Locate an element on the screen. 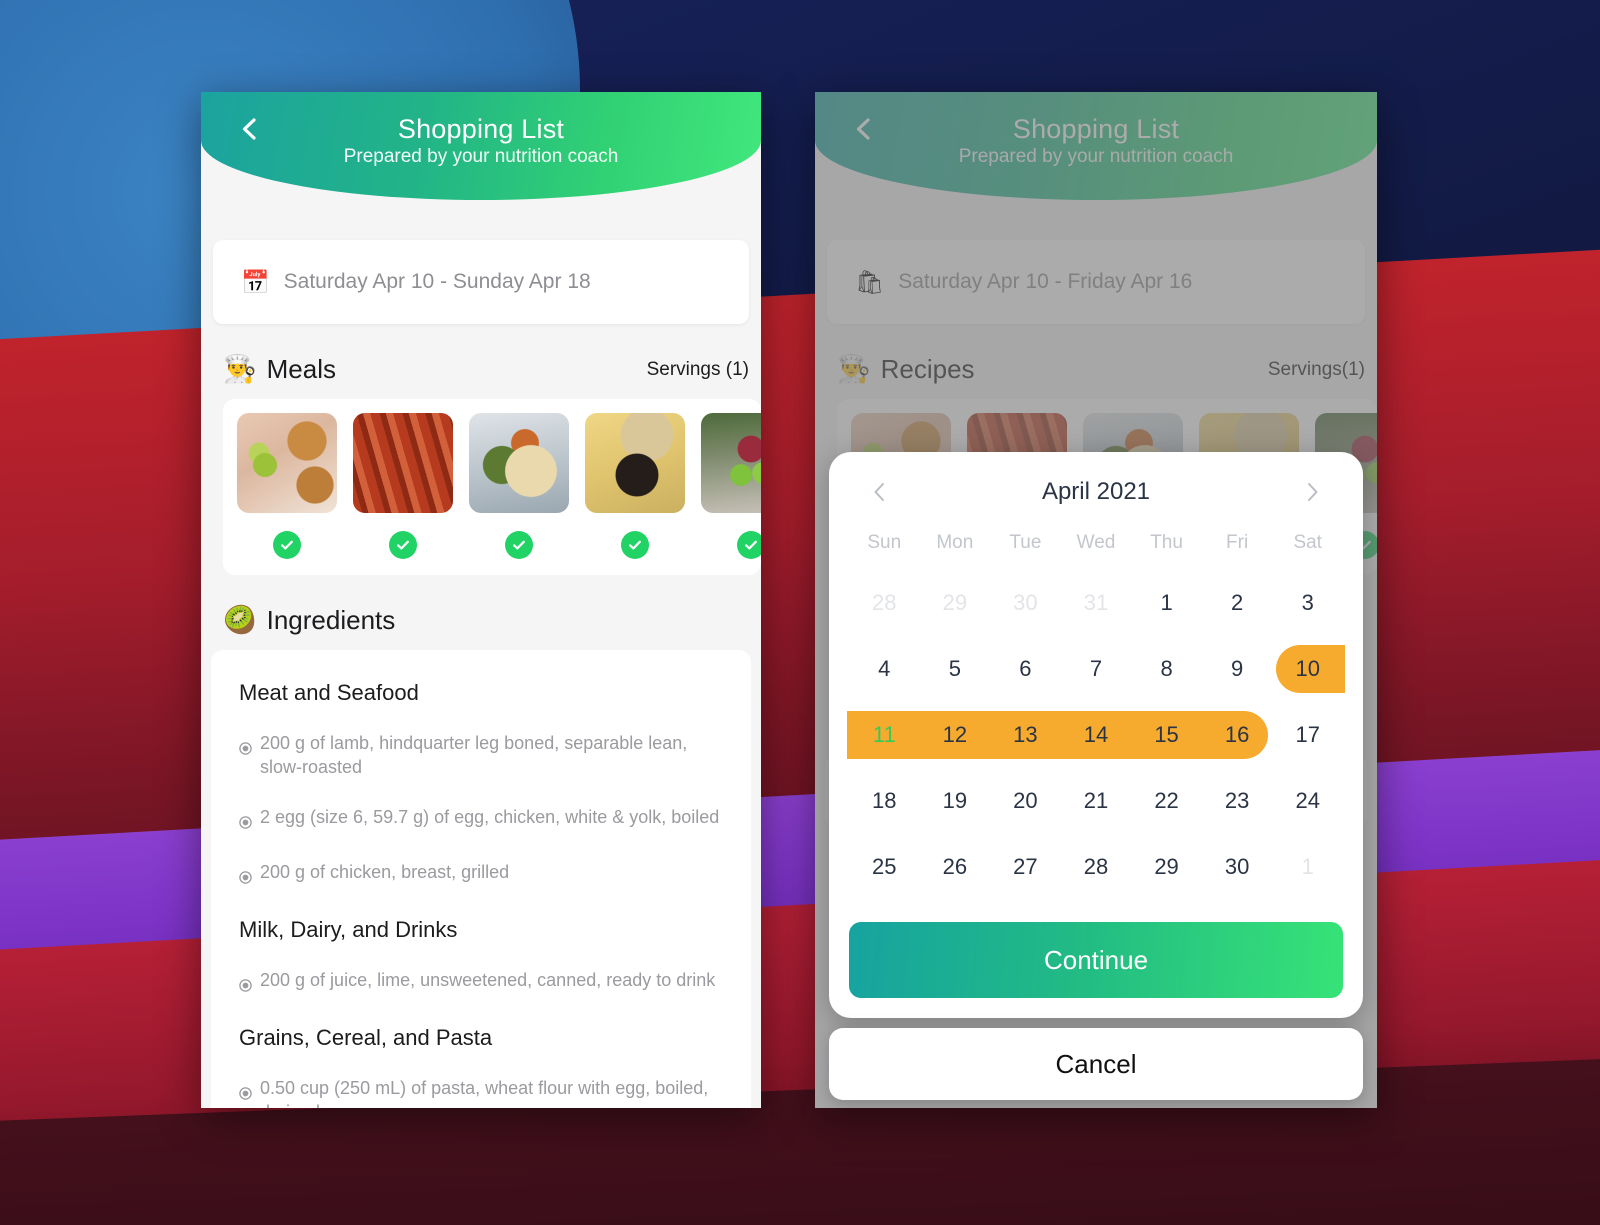 The height and width of the screenshot is (1225, 1600). calendar-day-label: 17 is located at coordinates (1307, 734).